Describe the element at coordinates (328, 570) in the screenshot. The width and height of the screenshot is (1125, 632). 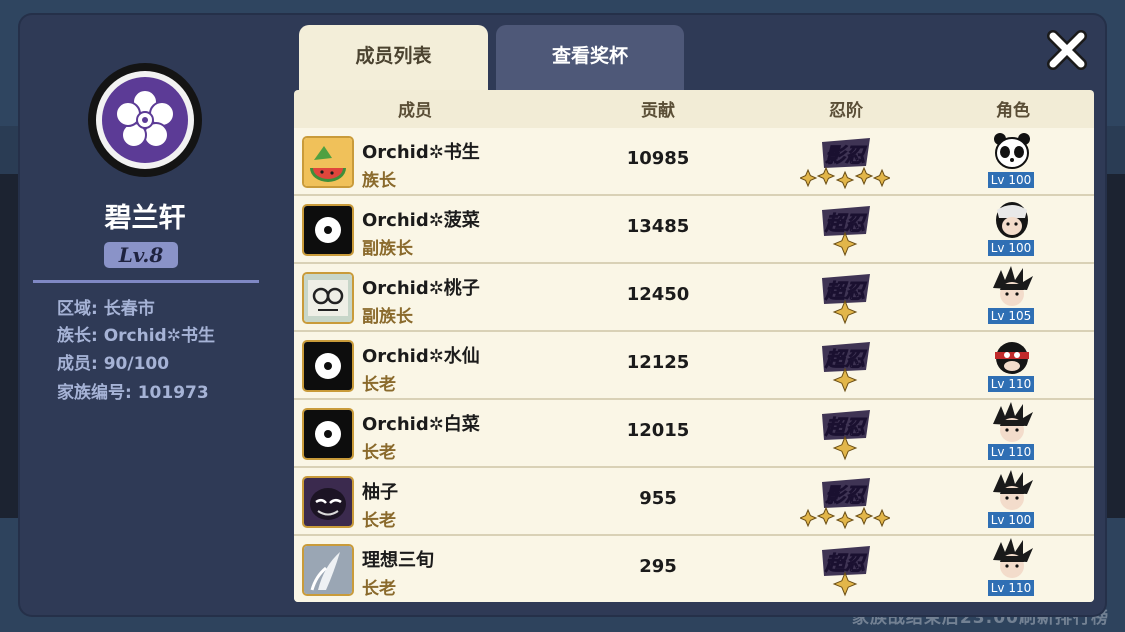
I see `feather-avatar` at that location.